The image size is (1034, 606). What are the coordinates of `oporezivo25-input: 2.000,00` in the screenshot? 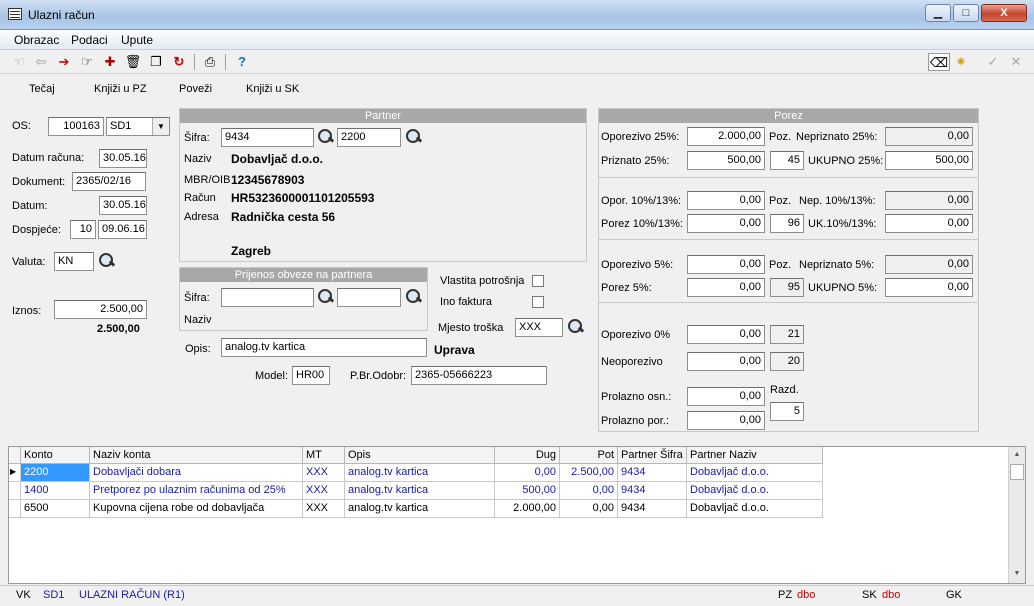 It's located at (726, 136).